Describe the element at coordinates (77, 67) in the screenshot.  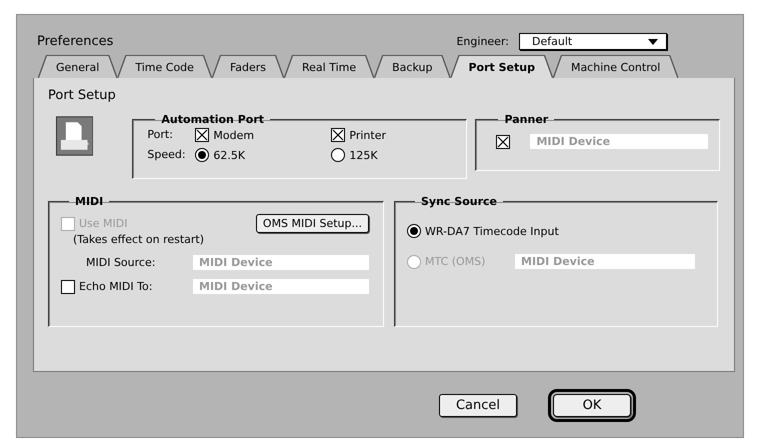
I see `tab: General` at that location.